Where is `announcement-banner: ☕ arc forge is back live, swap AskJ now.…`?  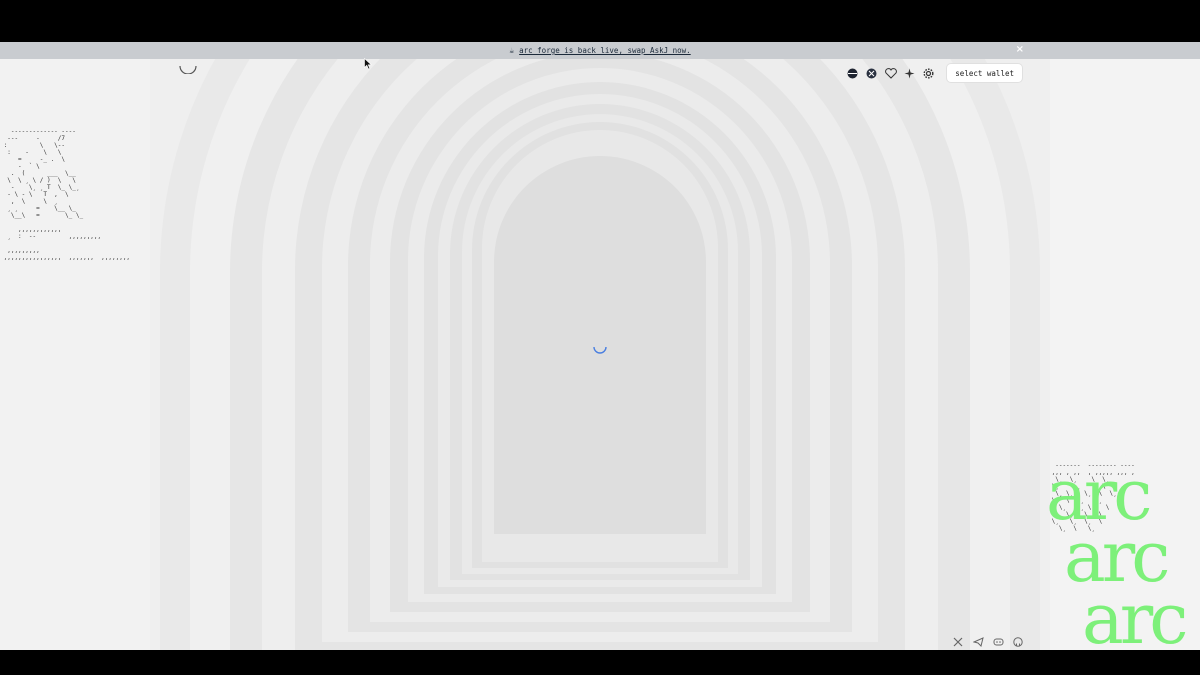
announcement-banner: ☕ arc forge is back live, swap AskJ now.… is located at coordinates (600, 50).